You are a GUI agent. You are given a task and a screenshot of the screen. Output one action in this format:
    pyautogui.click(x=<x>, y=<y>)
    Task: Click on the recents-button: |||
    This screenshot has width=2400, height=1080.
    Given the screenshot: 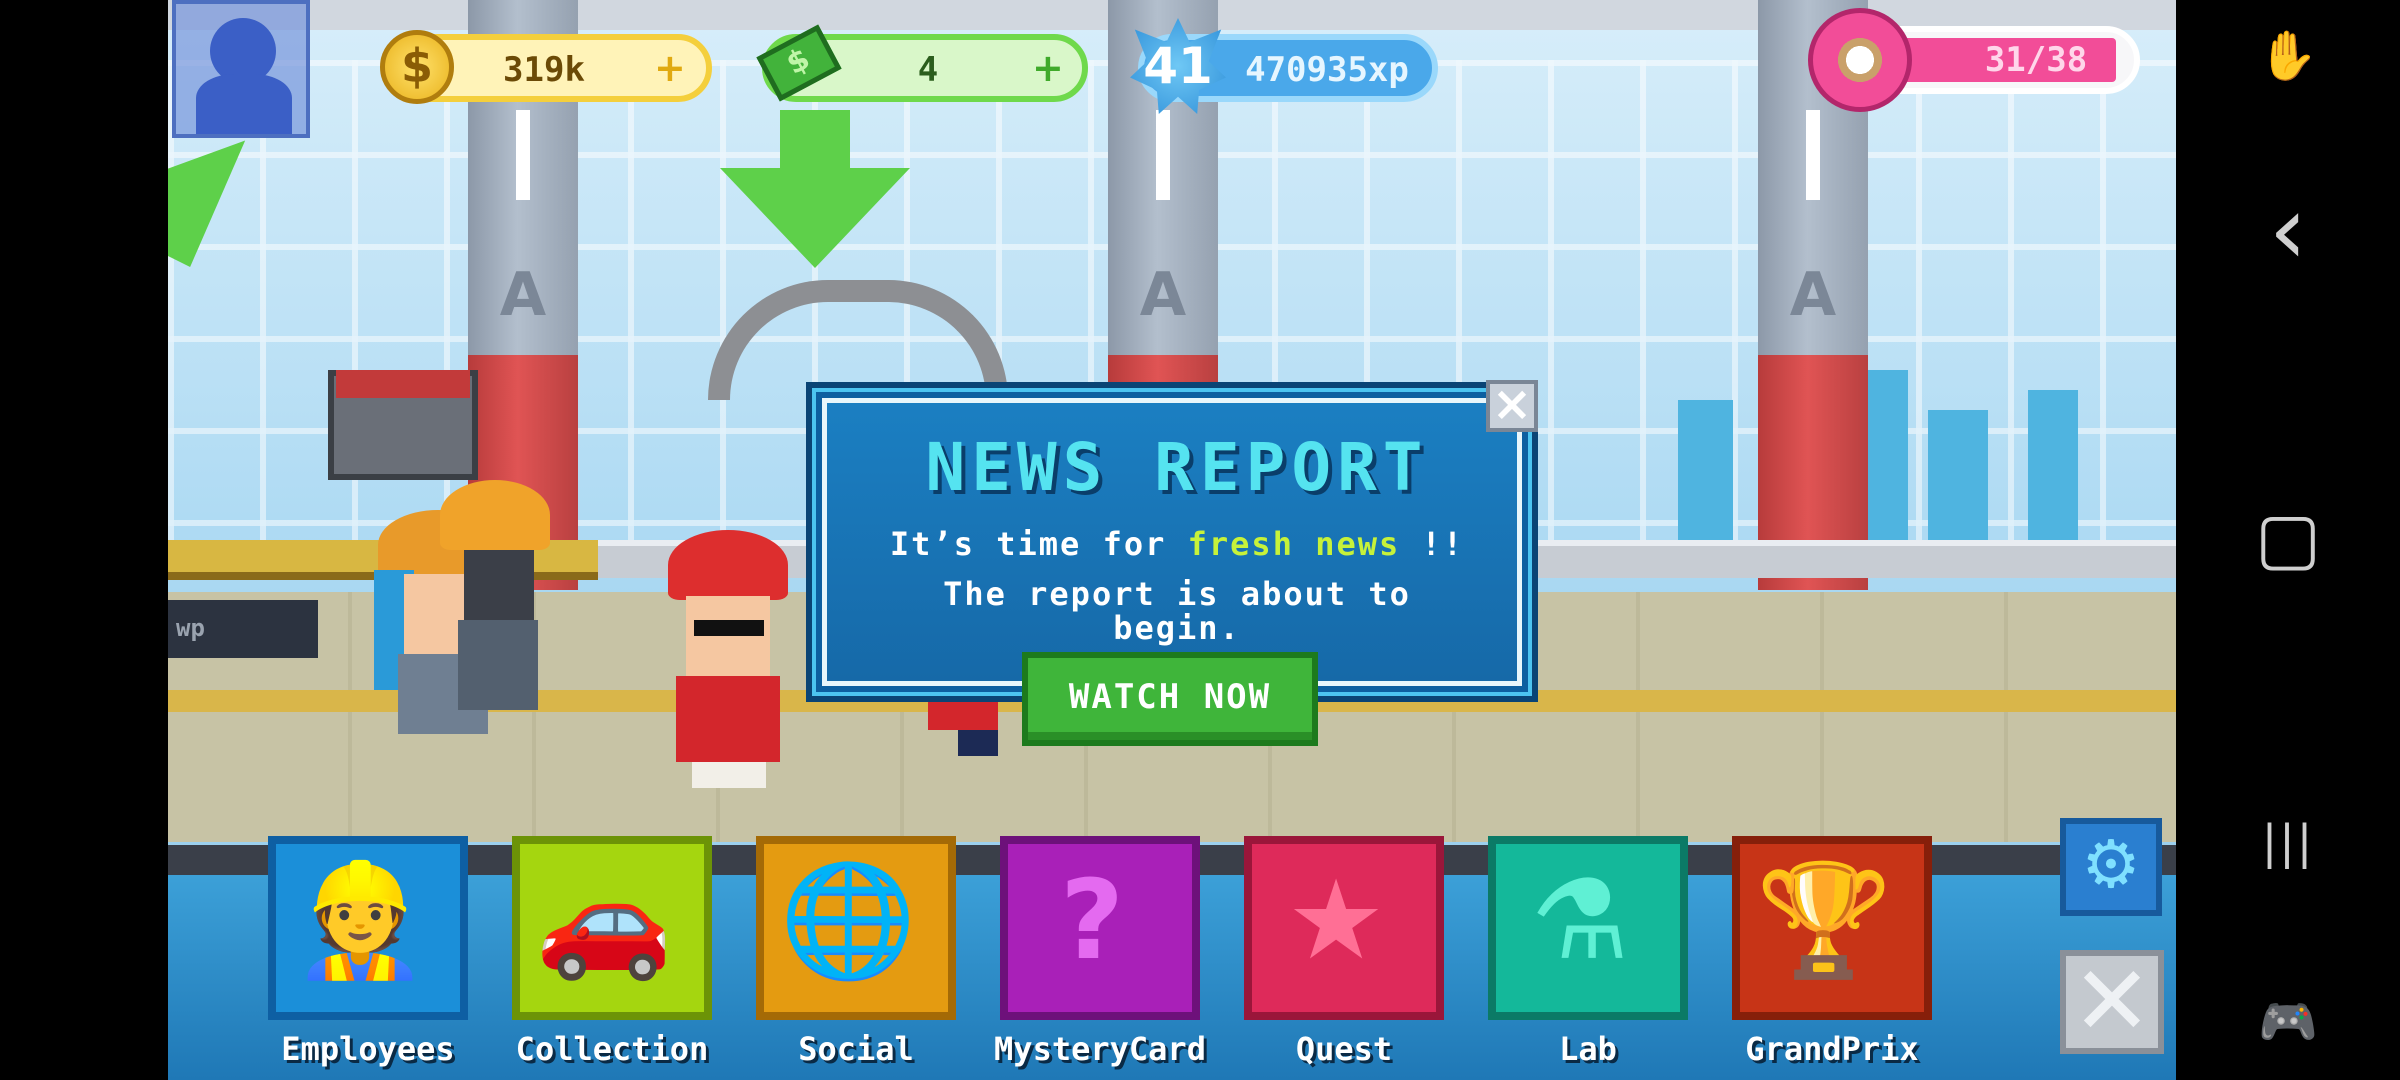 What is the action you would take?
    pyautogui.click(x=2288, y=842)
    